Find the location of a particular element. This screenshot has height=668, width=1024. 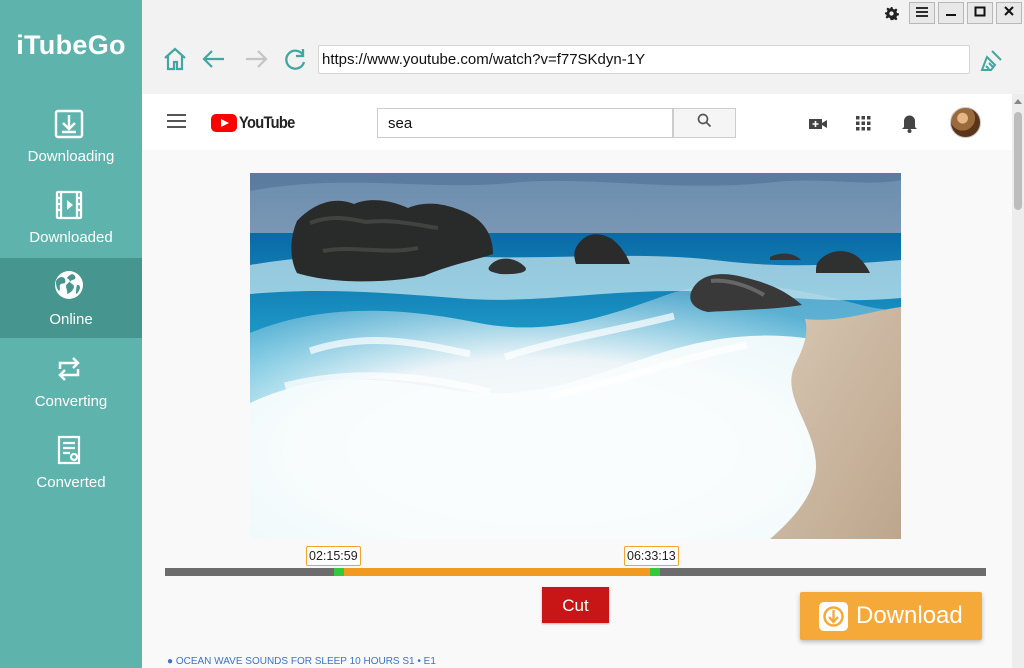

minimize-icon is located at coordinates (951, 13).